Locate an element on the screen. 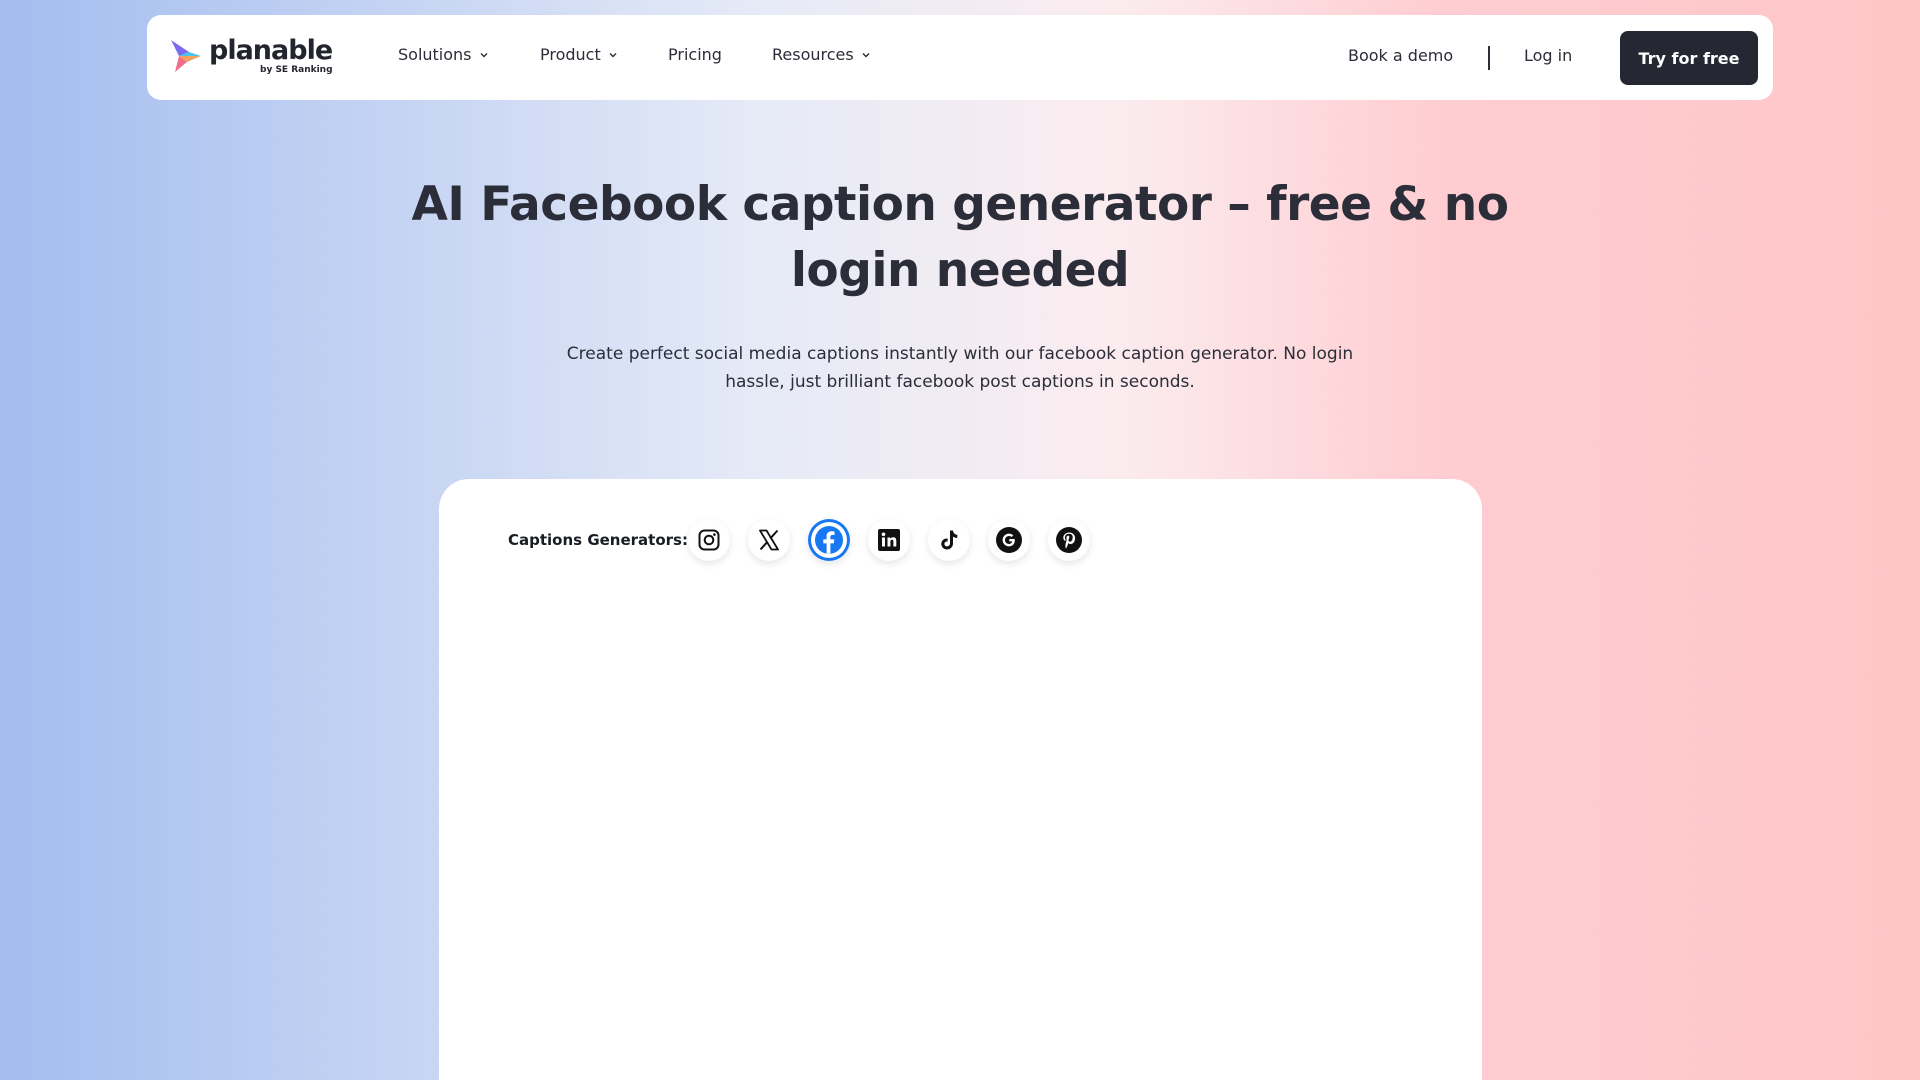 This screenshot has height=1080, width=1920. pinterest-icon is located at coordinates (1069, 540).